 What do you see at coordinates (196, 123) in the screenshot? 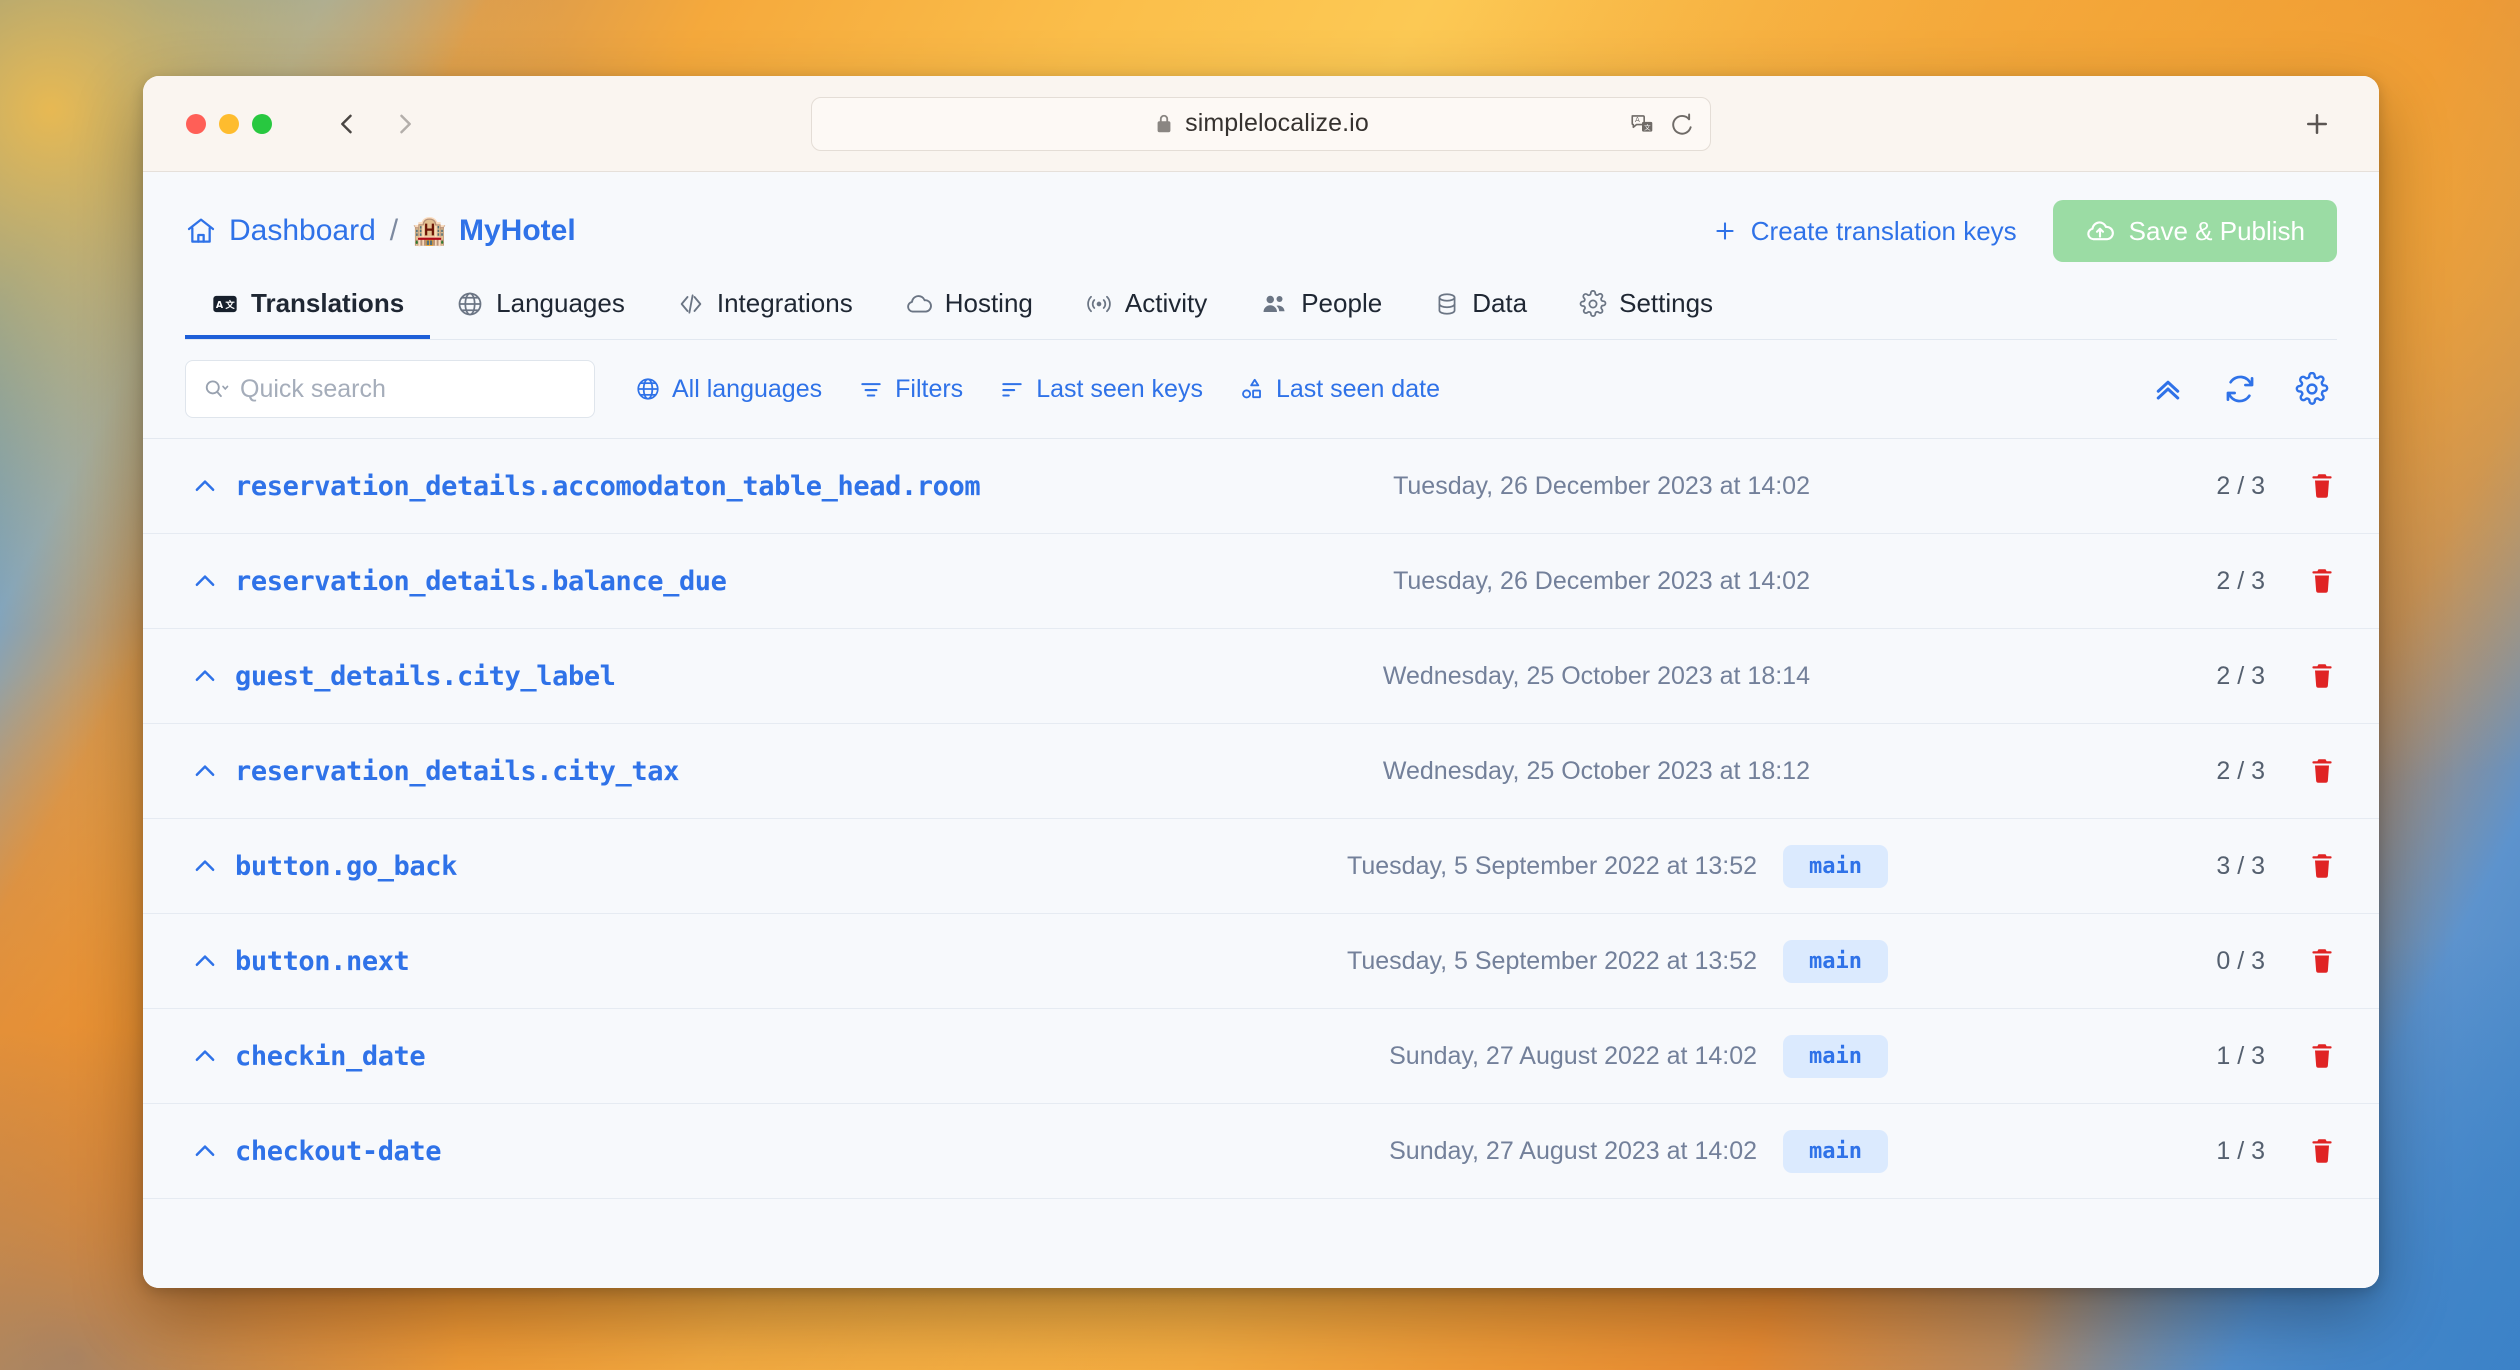
I see `close-window-button` at bounding box center [196, 123].